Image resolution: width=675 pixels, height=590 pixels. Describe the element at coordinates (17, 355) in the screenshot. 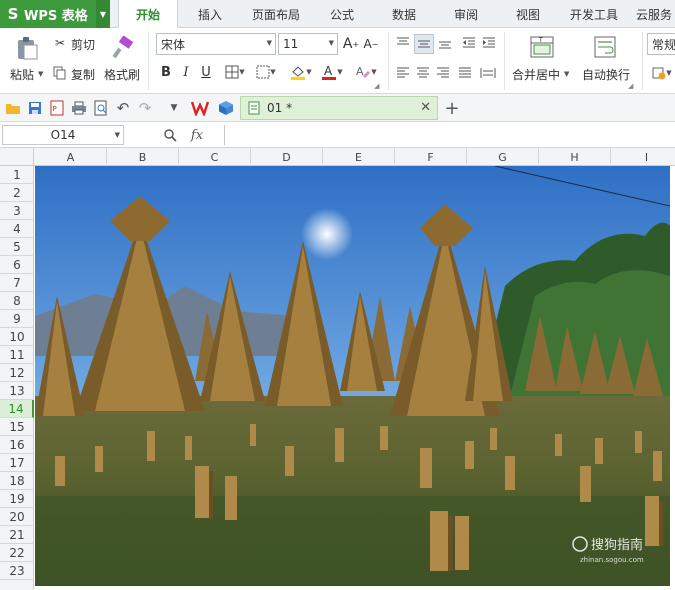

I see `row-header: 11` at that location.